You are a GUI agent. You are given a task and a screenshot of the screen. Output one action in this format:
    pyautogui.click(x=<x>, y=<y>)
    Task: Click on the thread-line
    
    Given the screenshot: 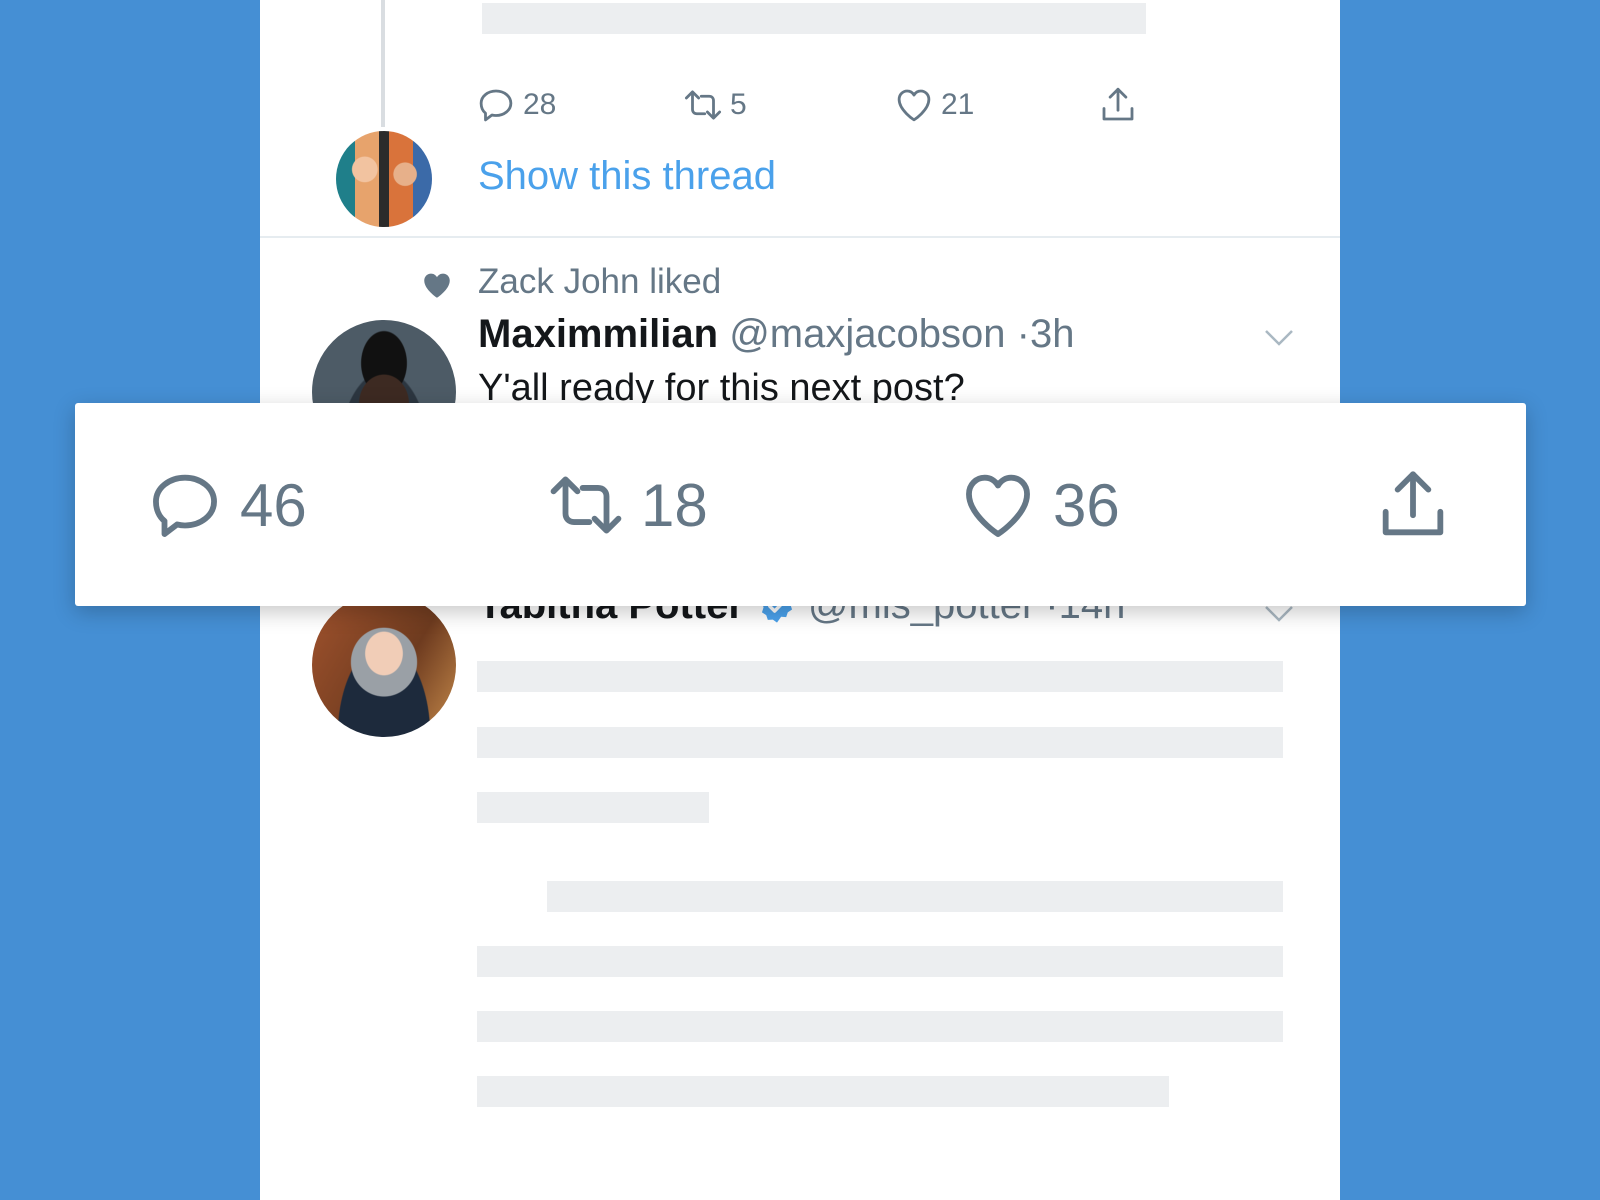 What is the action you would take?
    pyautogui.click(x=383, y=63)
    